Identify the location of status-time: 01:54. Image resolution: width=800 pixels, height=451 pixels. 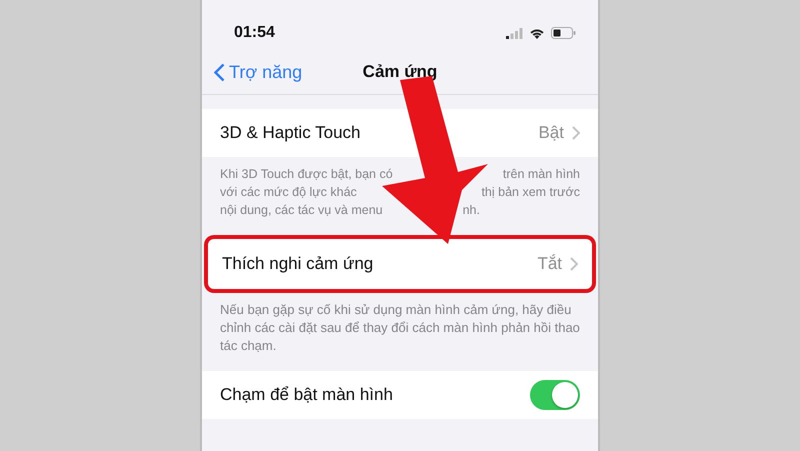
(254, 33).